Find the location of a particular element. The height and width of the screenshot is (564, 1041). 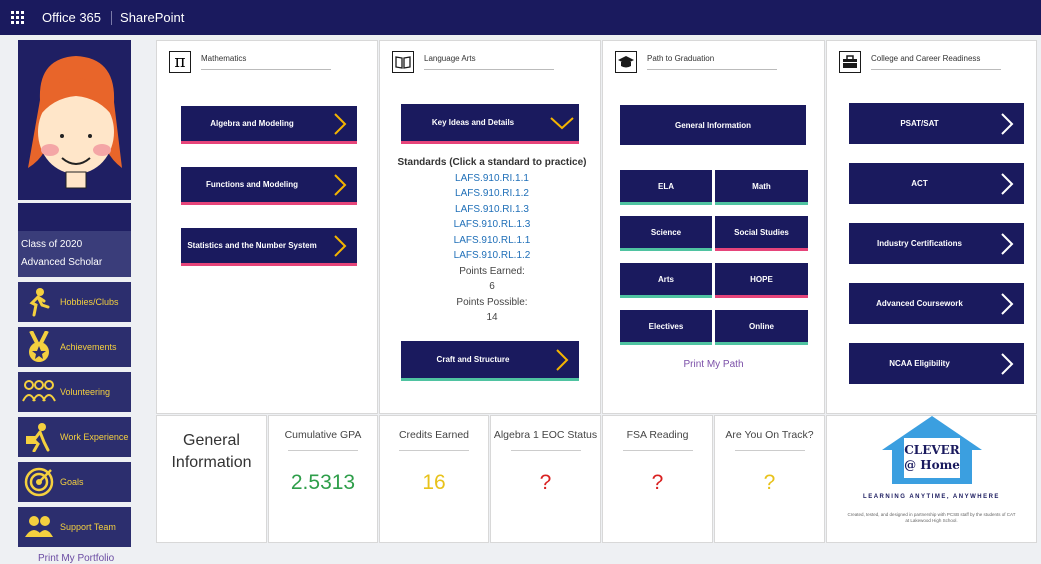

points-possible-label: Points Possible: is located at coordinates (492, 302).